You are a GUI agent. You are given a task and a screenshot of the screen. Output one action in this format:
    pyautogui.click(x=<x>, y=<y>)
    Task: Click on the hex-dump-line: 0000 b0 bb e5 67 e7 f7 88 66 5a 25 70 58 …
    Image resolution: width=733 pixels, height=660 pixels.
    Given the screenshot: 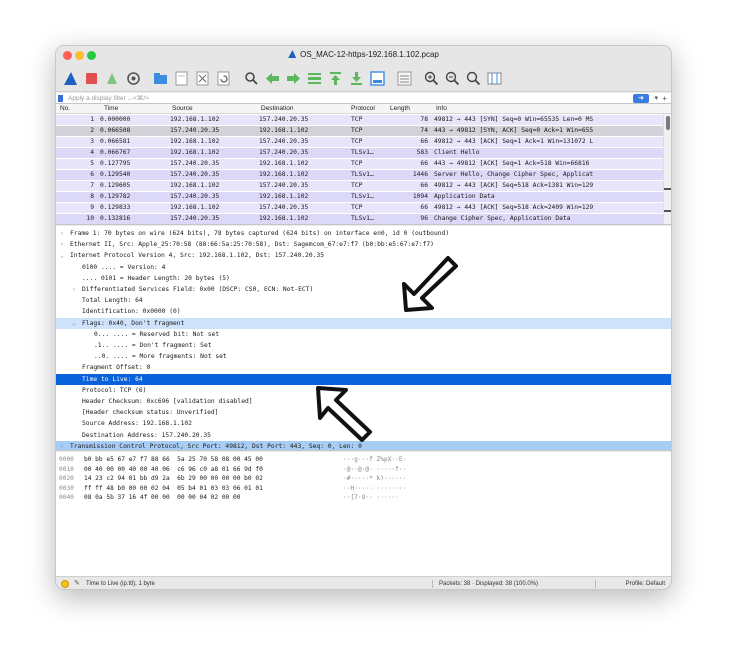 What is the action you would take?
    pyautogui.click(x=363, y=460)
    